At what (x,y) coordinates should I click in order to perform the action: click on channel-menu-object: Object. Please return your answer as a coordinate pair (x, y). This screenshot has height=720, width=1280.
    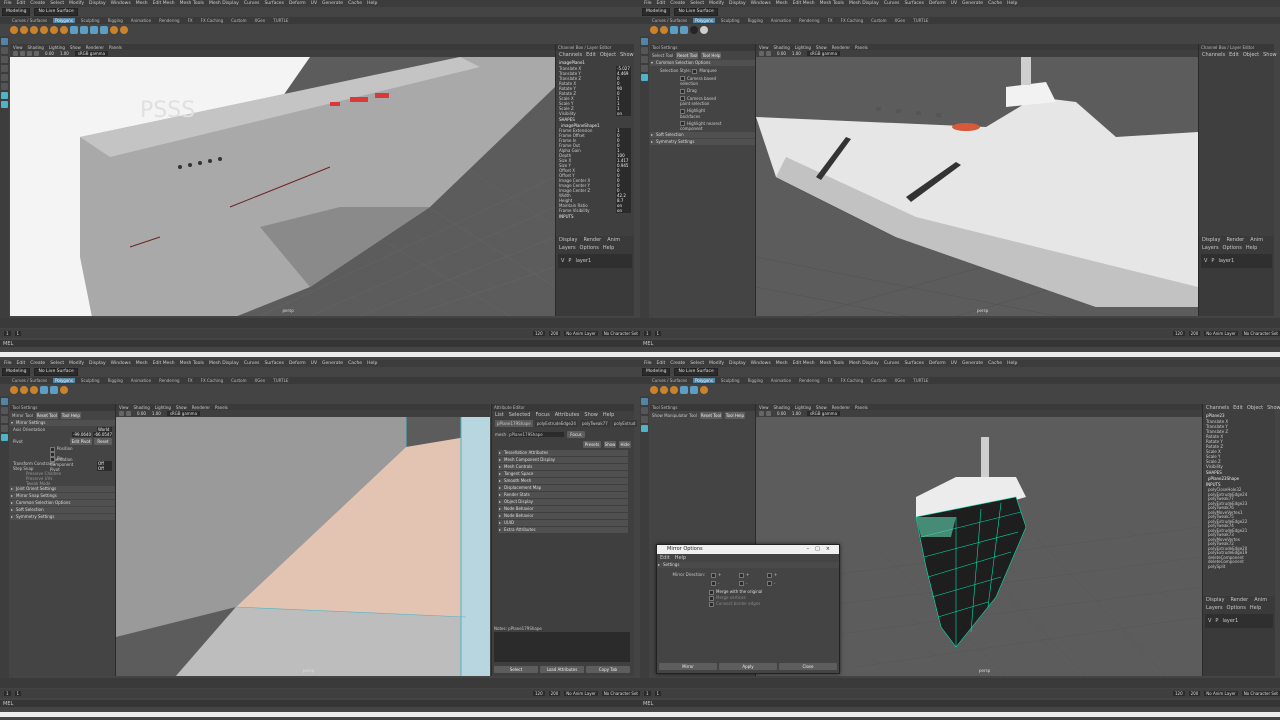
    Looking at the image, I should click on (1255, 408).